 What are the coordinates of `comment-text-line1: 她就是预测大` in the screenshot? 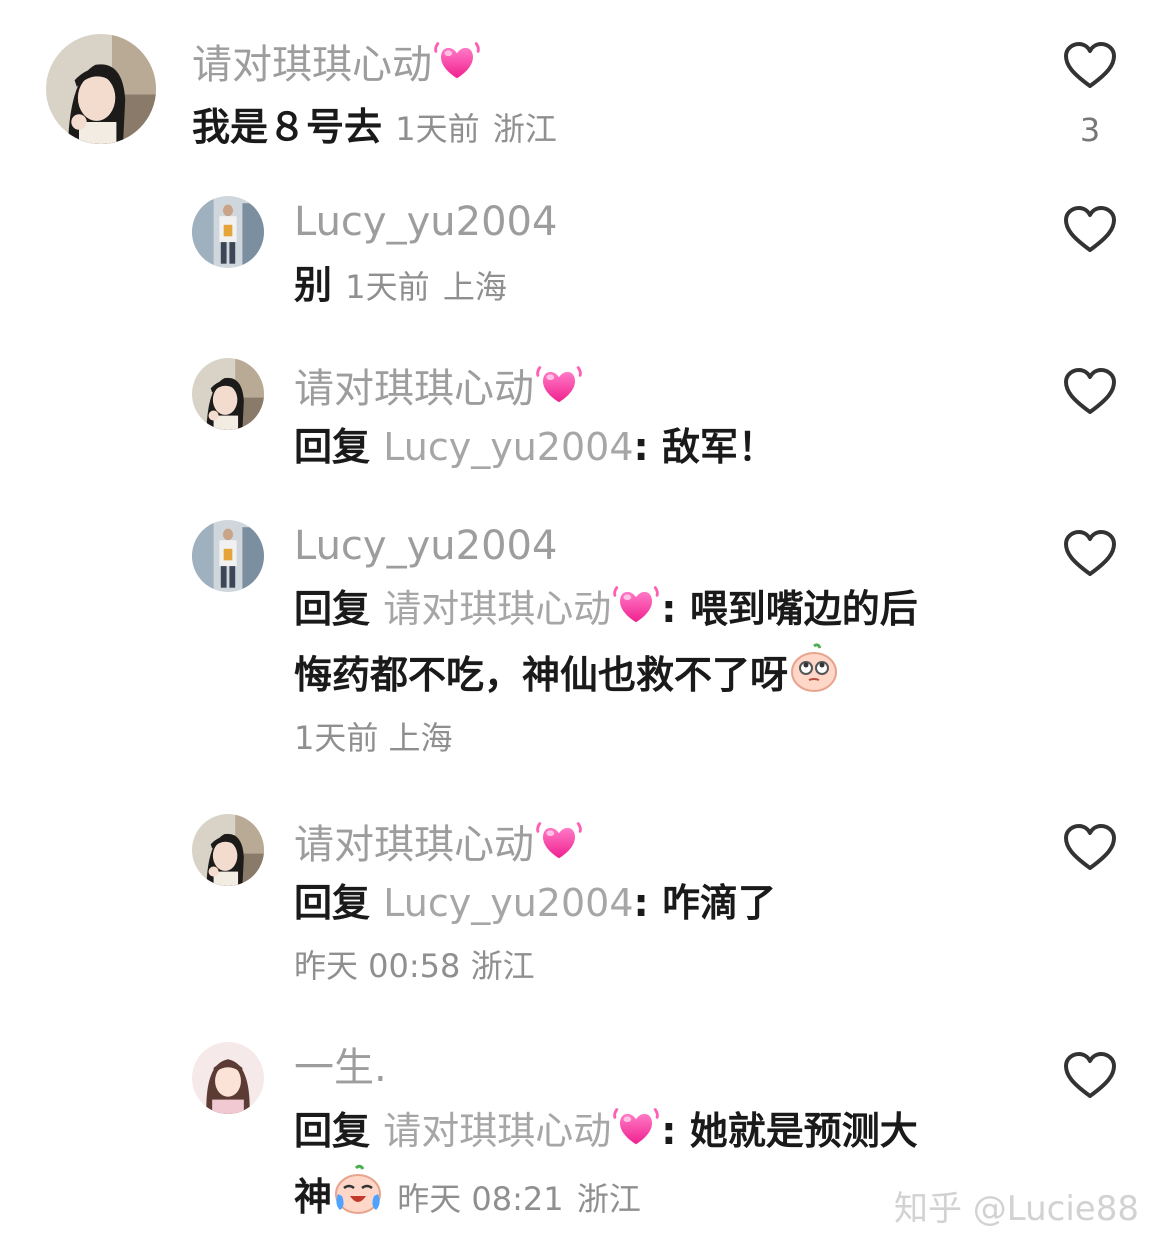 It's located at (803, 1131).